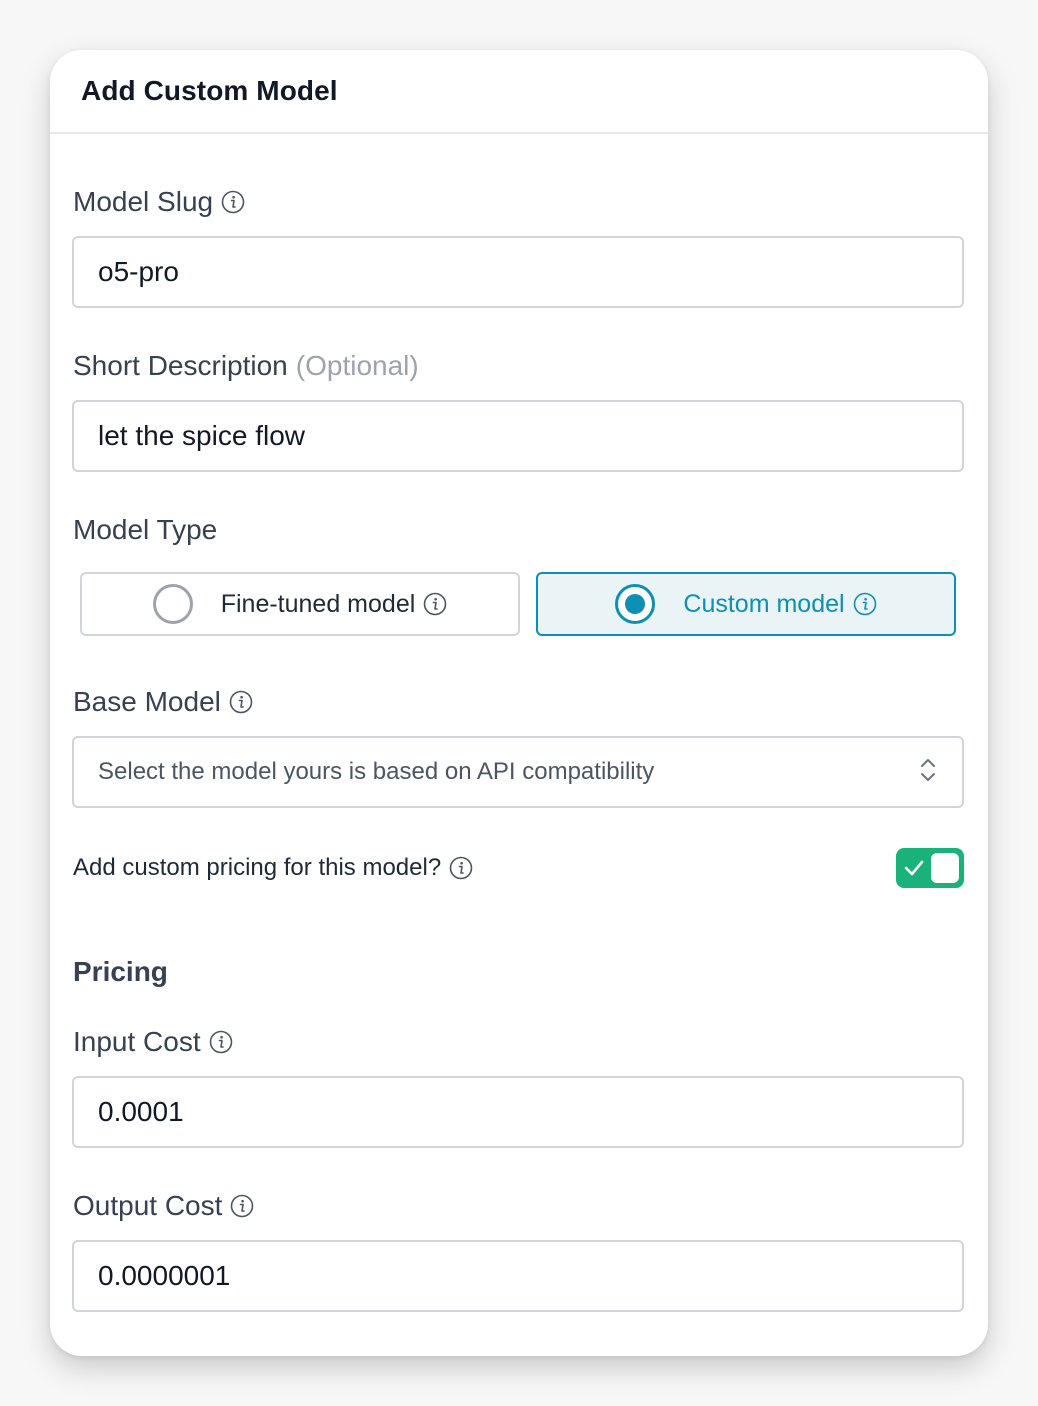 The width and height of the screenshot is (1038, 1406). Describe the element at coordinates (635, 604) in the screenshot. I see `radio-checked-icon` at that location.